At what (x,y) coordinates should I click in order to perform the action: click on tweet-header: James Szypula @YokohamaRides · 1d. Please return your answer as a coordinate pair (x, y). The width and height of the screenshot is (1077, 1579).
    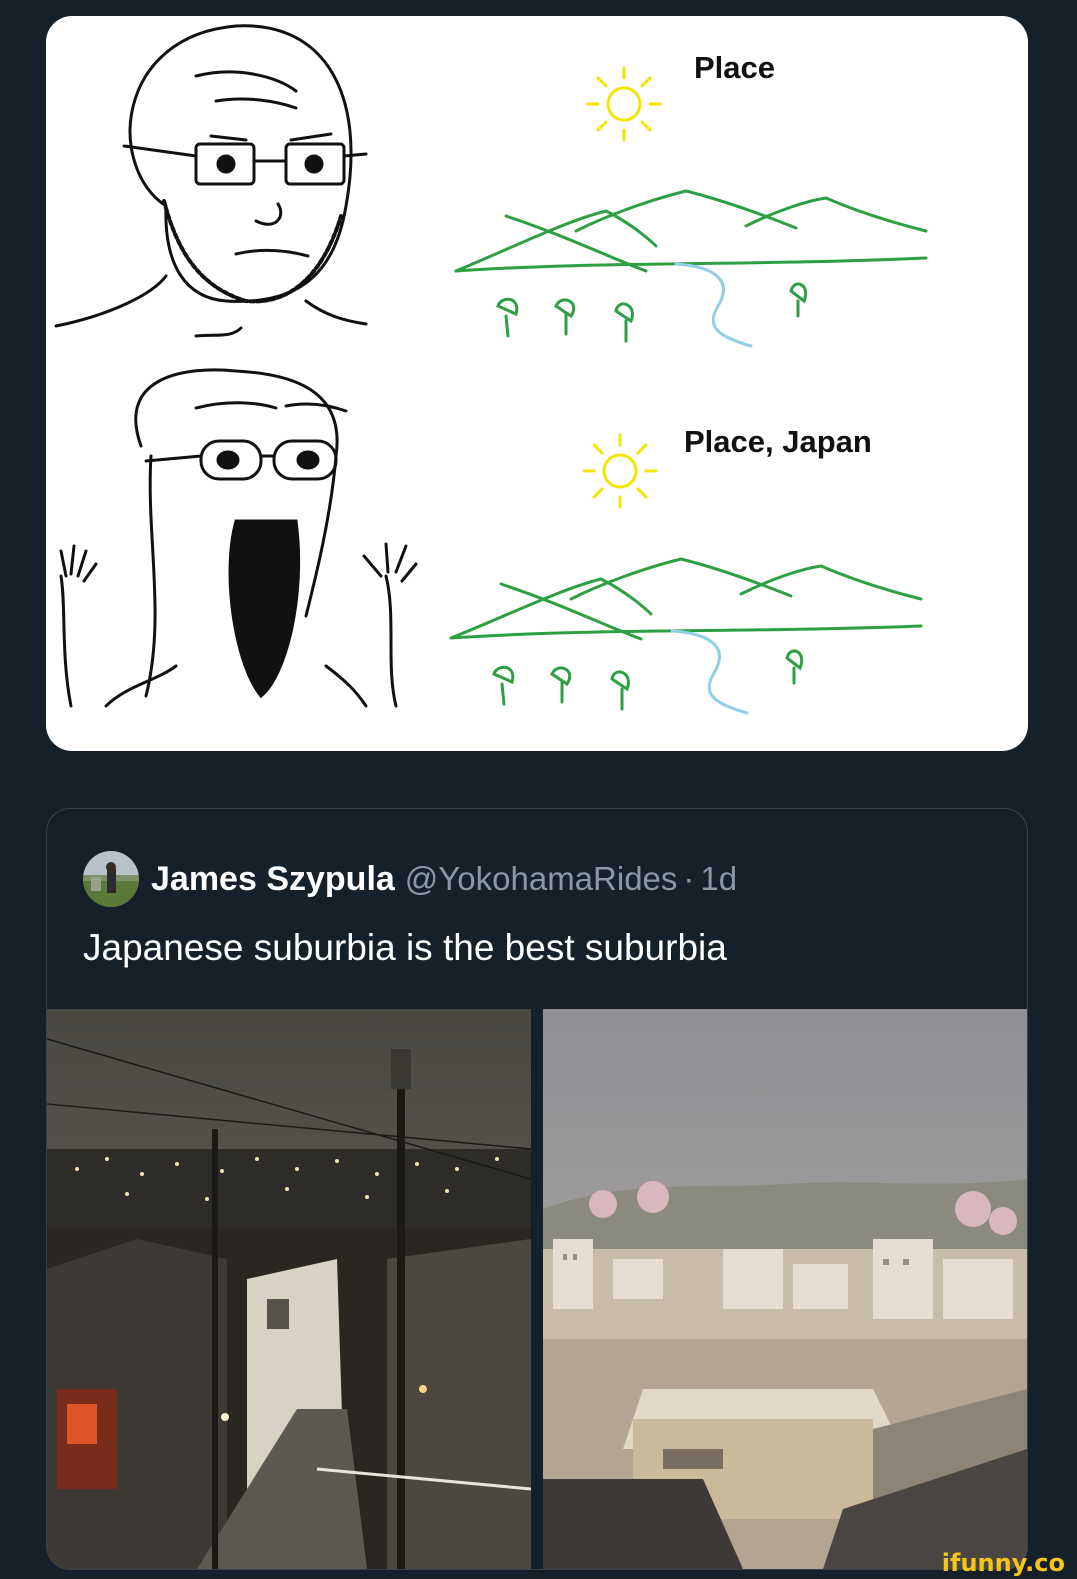
    Looking at the image, I should click on (410, 879).